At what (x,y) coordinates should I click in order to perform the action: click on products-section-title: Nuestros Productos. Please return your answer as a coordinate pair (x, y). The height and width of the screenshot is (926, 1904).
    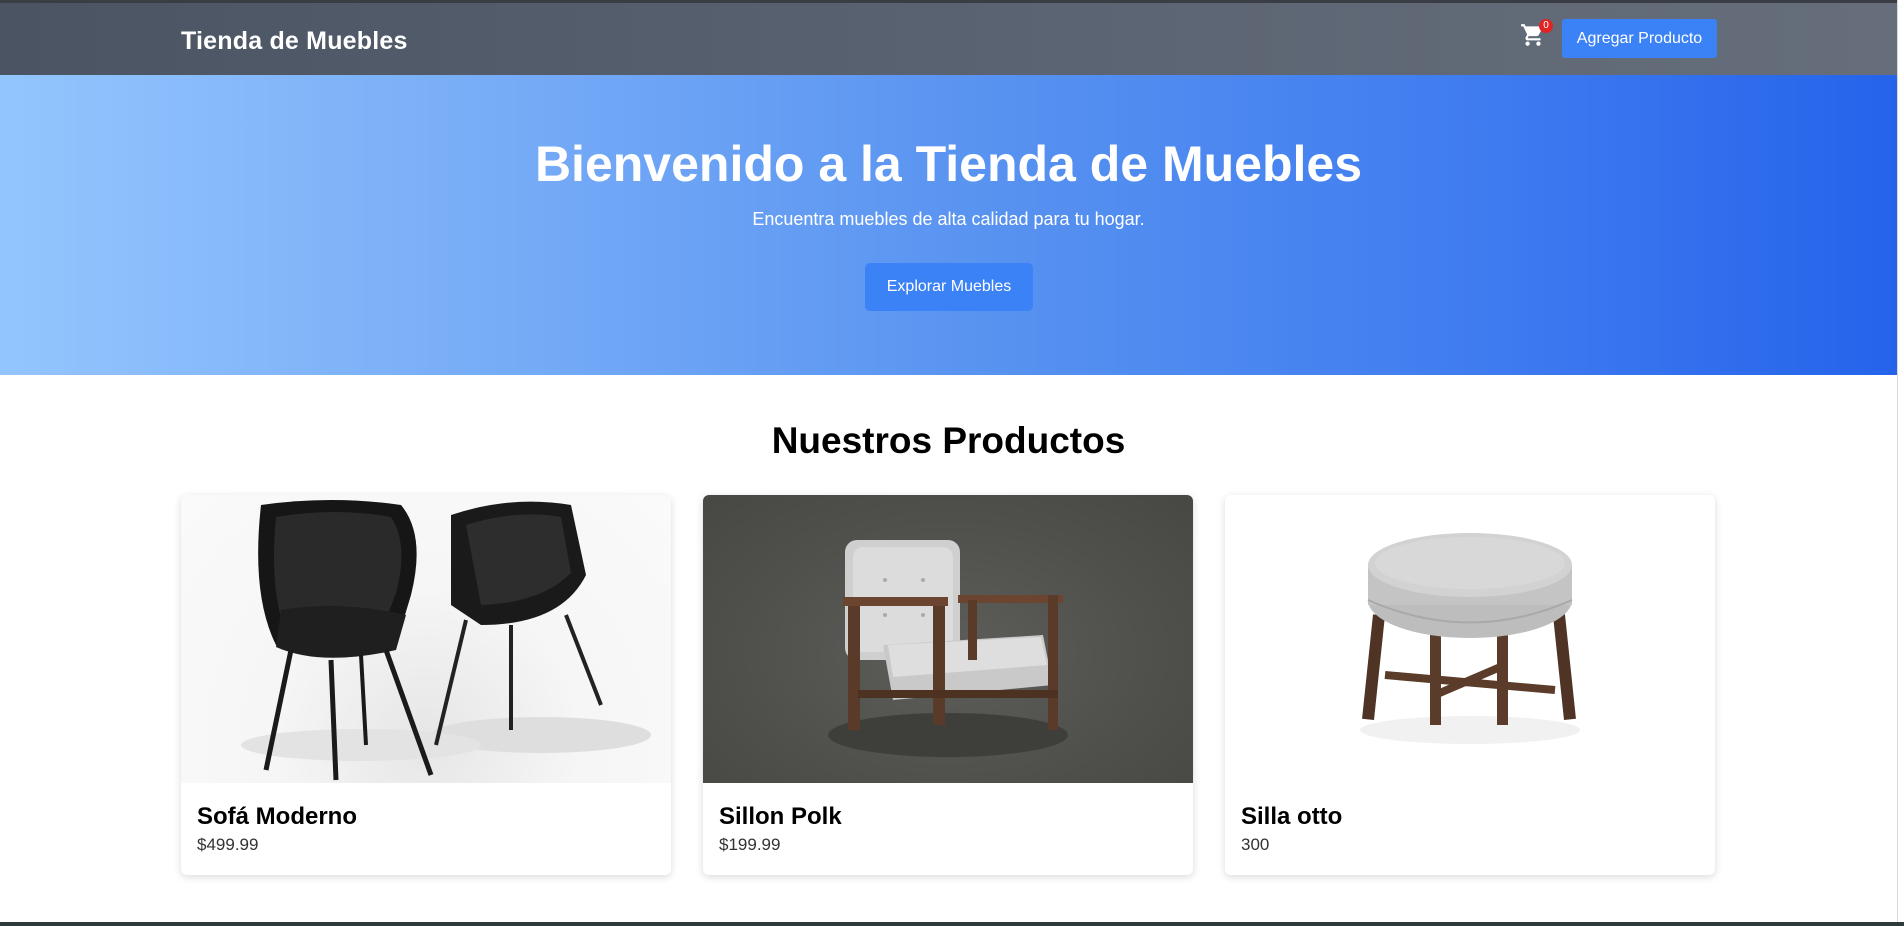
    Looking at the image, I should click on (948, 440).